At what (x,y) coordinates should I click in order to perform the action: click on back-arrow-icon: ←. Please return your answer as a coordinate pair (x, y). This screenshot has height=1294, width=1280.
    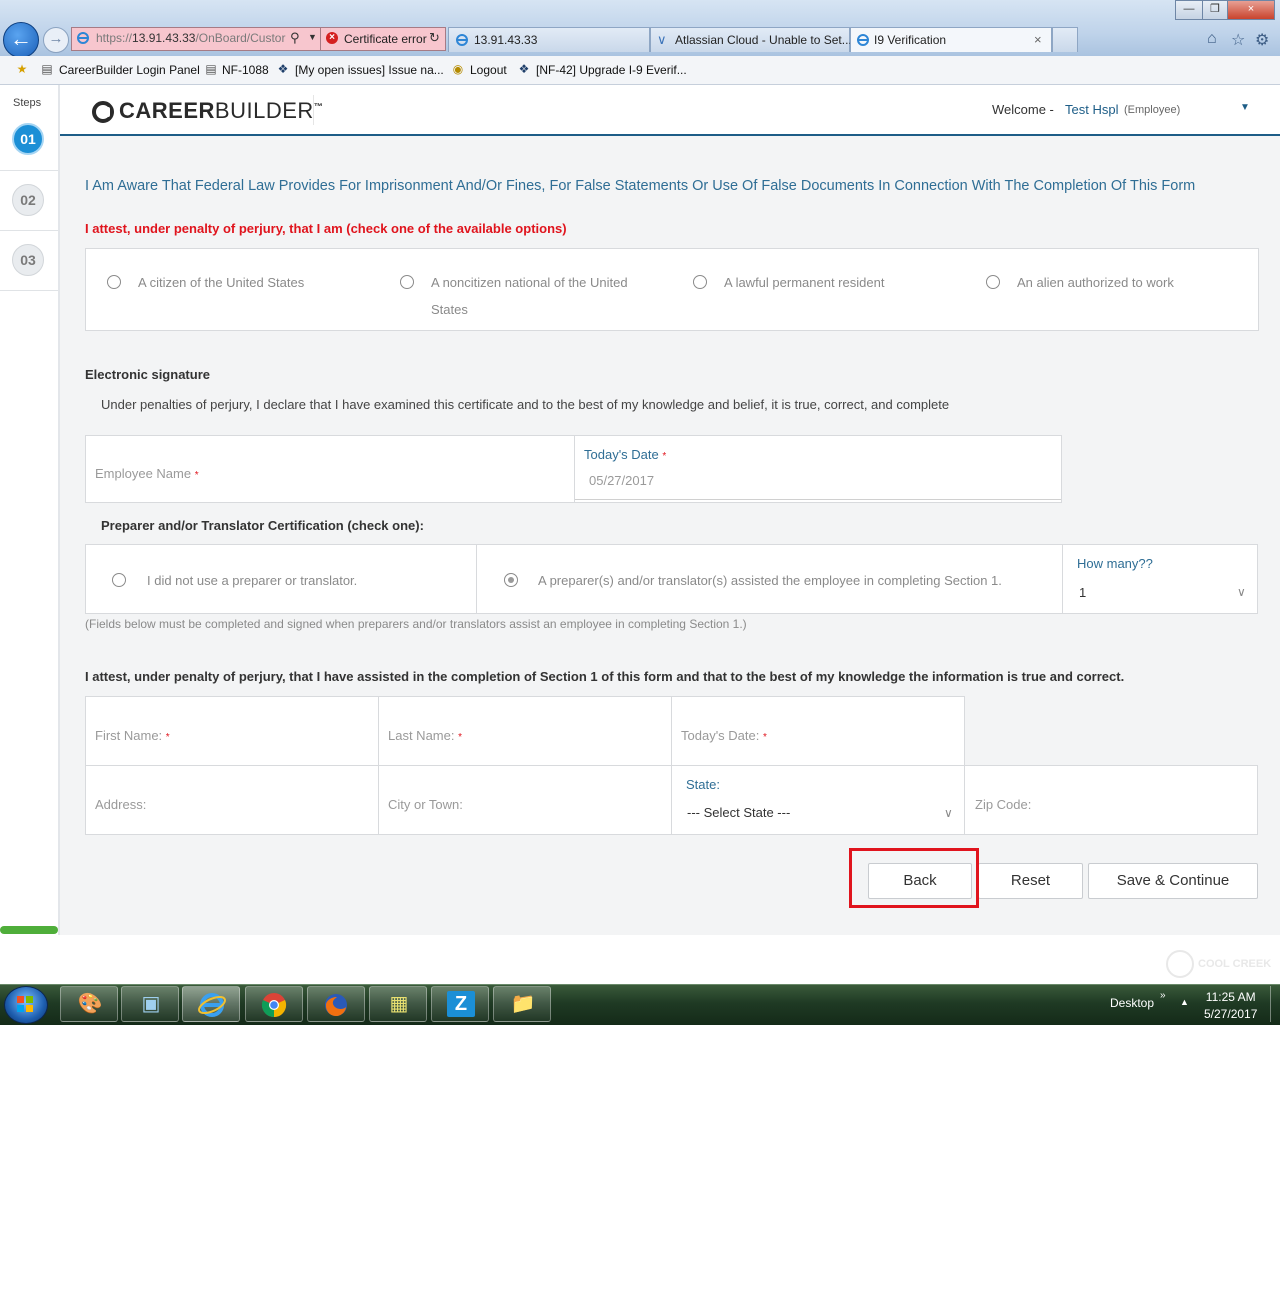
    Looking at the image, I should click on (21, 40).